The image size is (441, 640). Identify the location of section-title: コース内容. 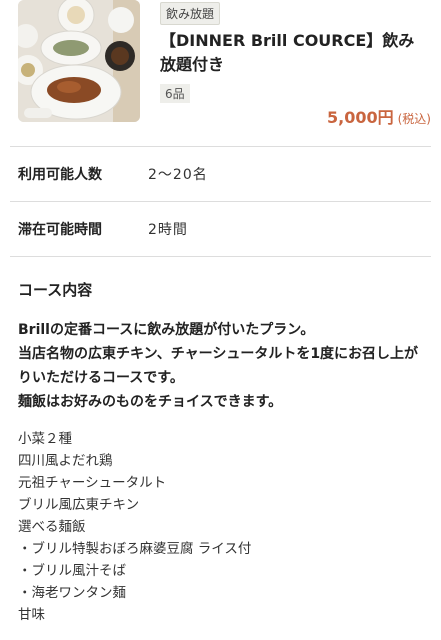
(55, 290).